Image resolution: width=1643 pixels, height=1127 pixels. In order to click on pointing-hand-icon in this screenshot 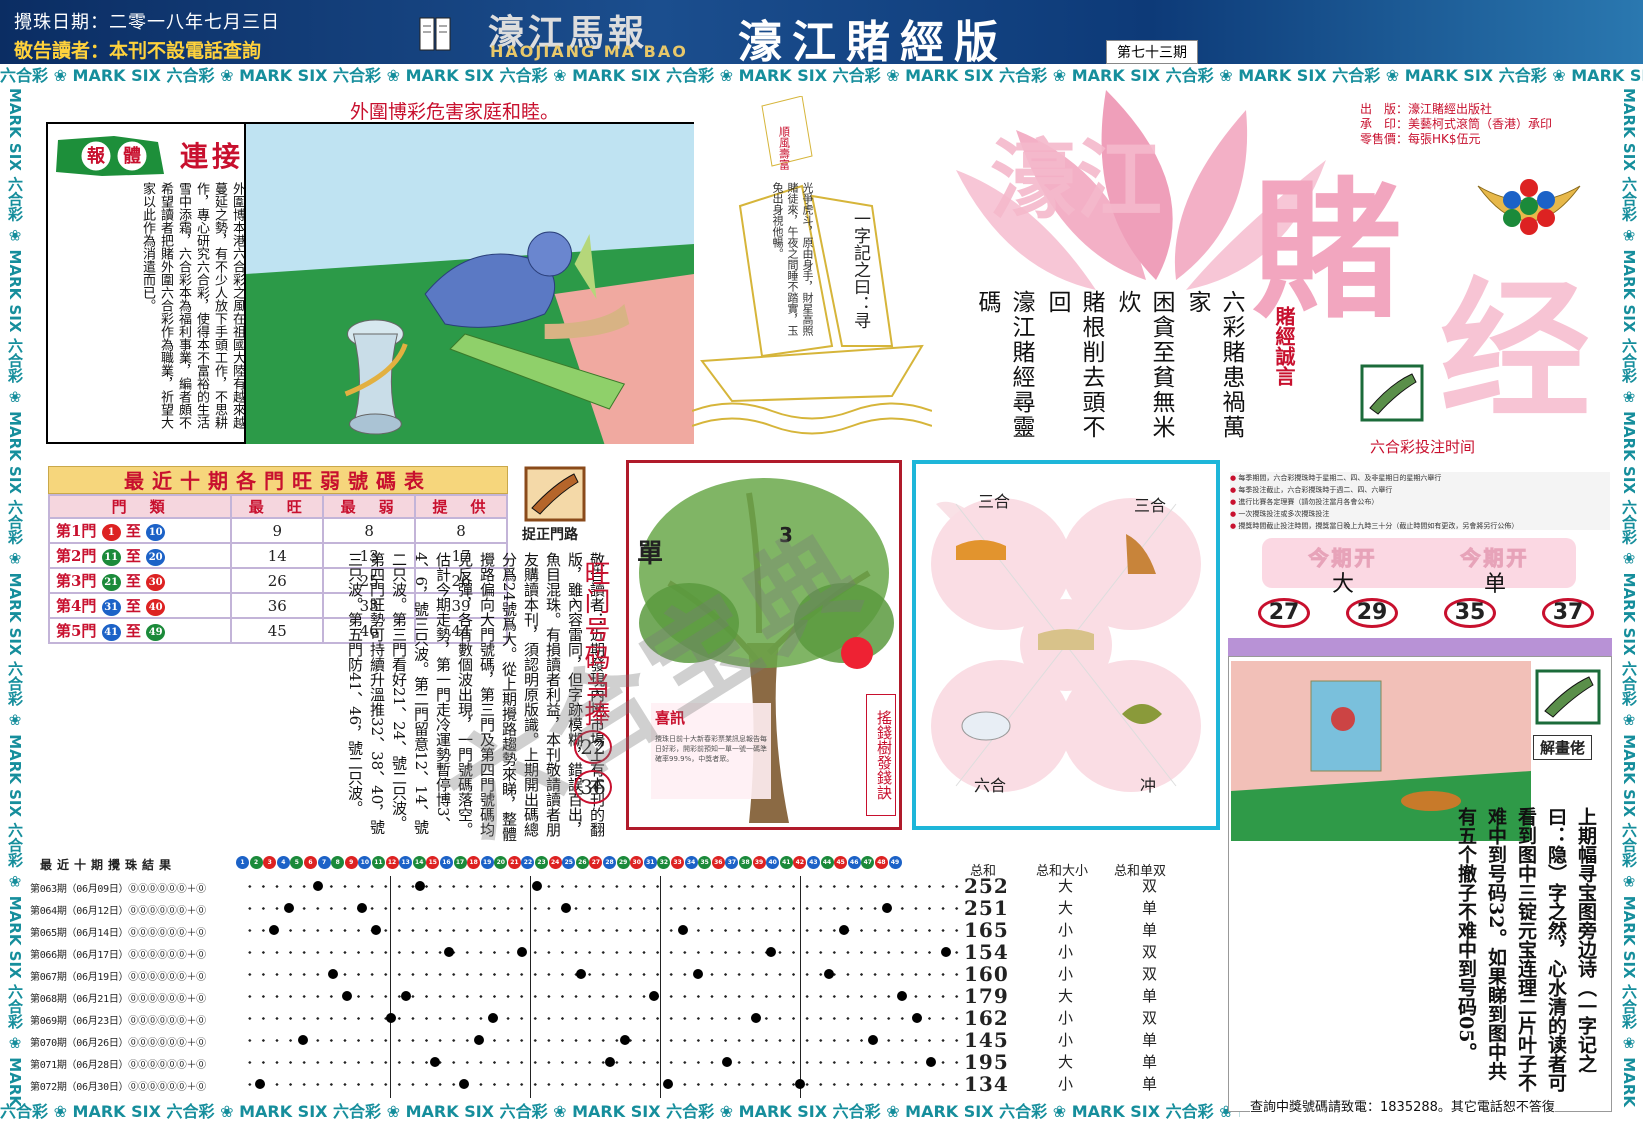, I will do `click(555, 494)`.